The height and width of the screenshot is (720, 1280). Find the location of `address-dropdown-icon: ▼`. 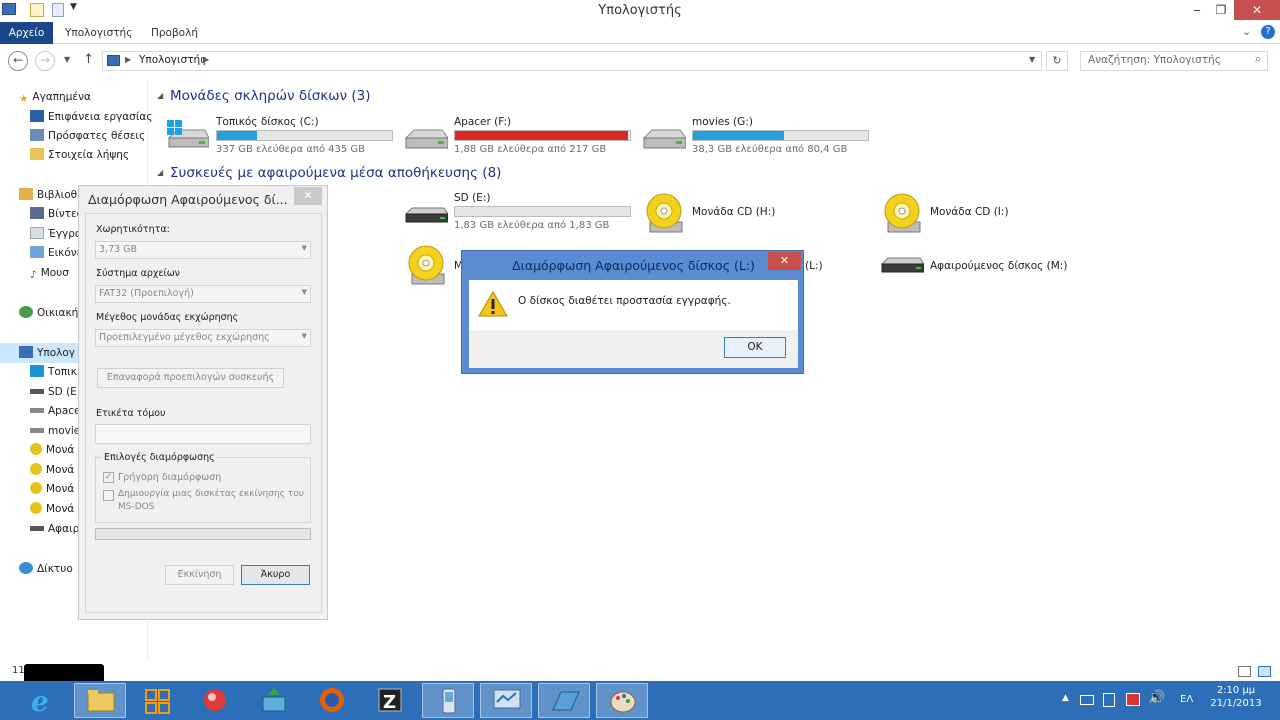

address-dropdown-icon: ▼ is located at coordinates (1032, 59).